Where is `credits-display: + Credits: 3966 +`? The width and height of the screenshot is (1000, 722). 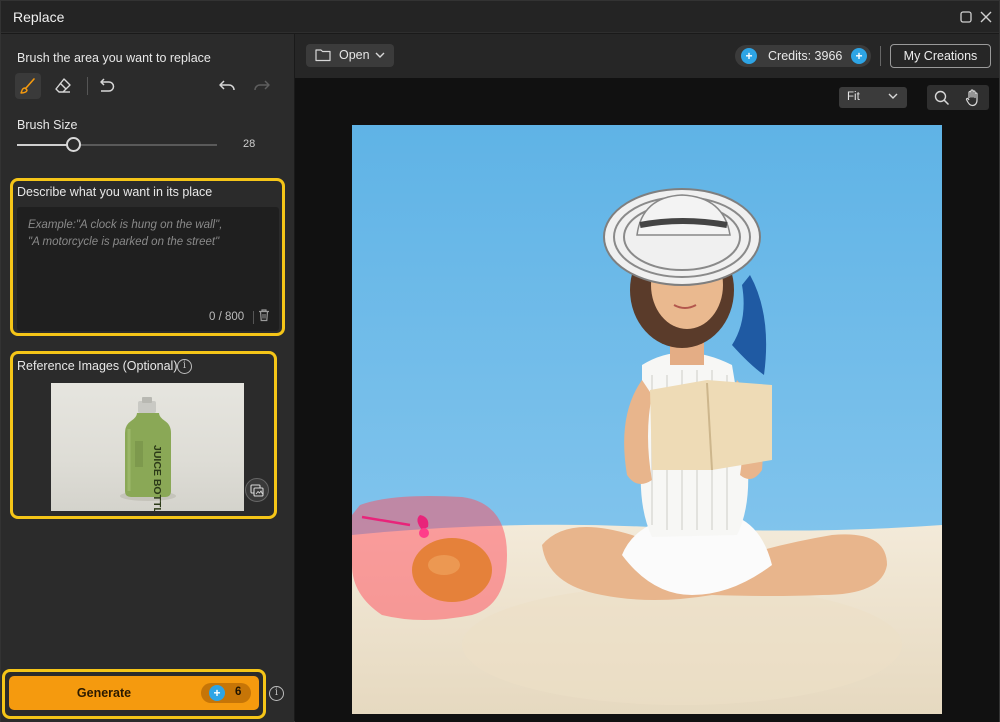
credits-display: + Credits: 3966 + is located at coordinates (803, 56).